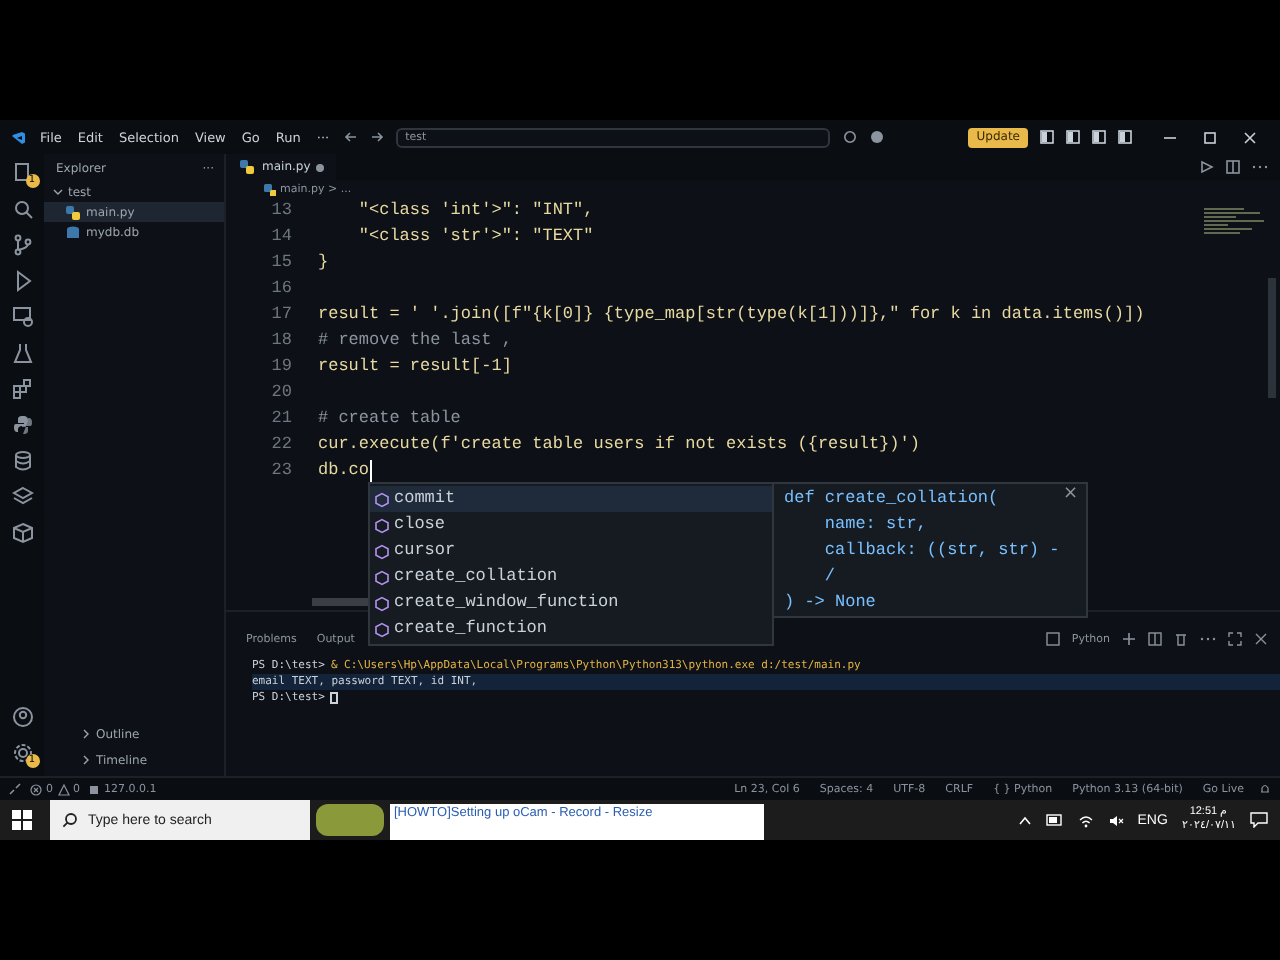  I want to click on code-line: "<class 'int'>": "INT",, so click(475, 211).